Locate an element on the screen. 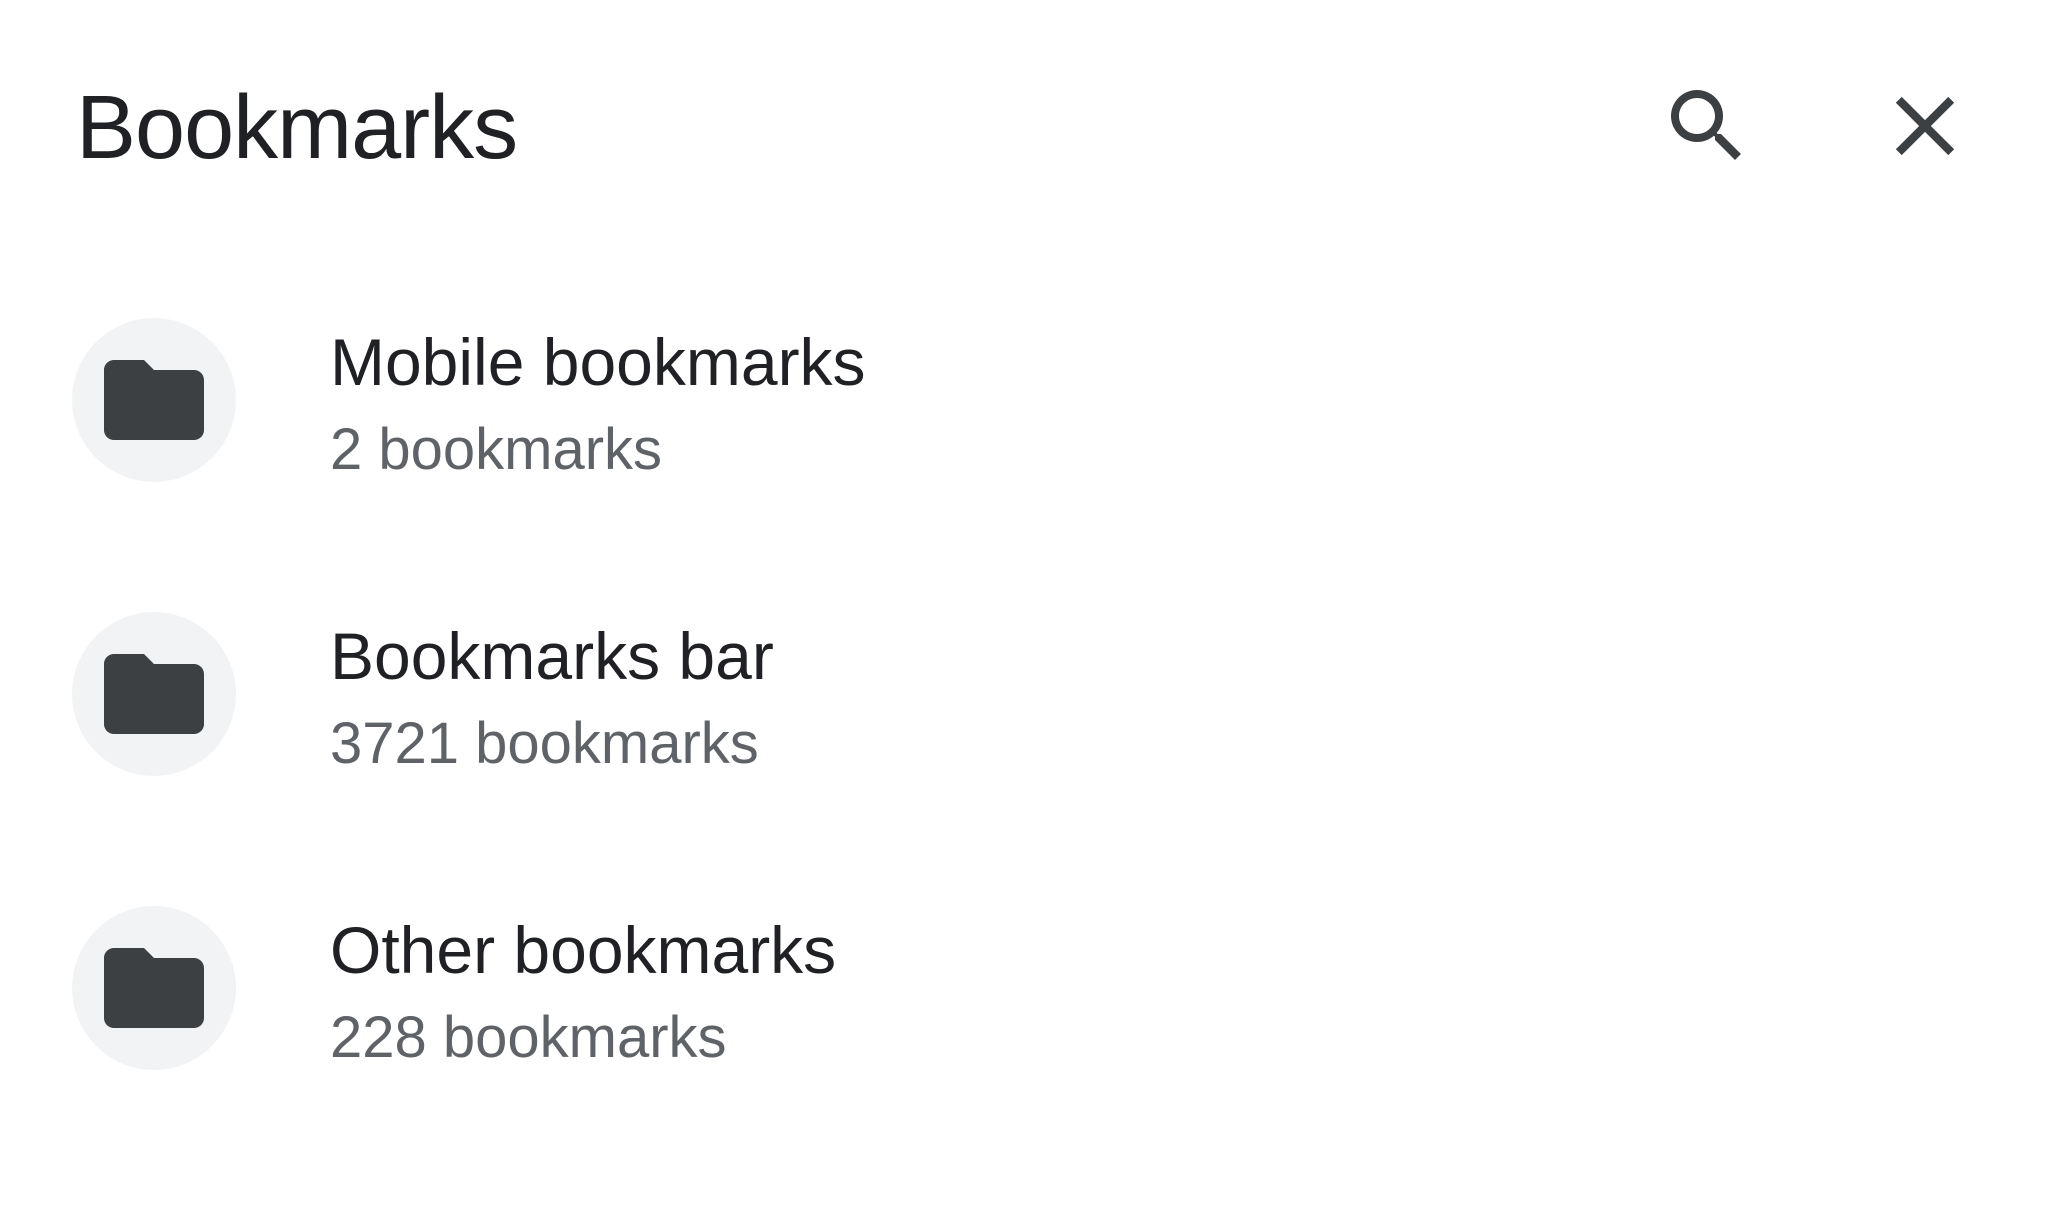 This screenshot has width=2048, height=1221. search-button is located at coordinates (1707, 126).